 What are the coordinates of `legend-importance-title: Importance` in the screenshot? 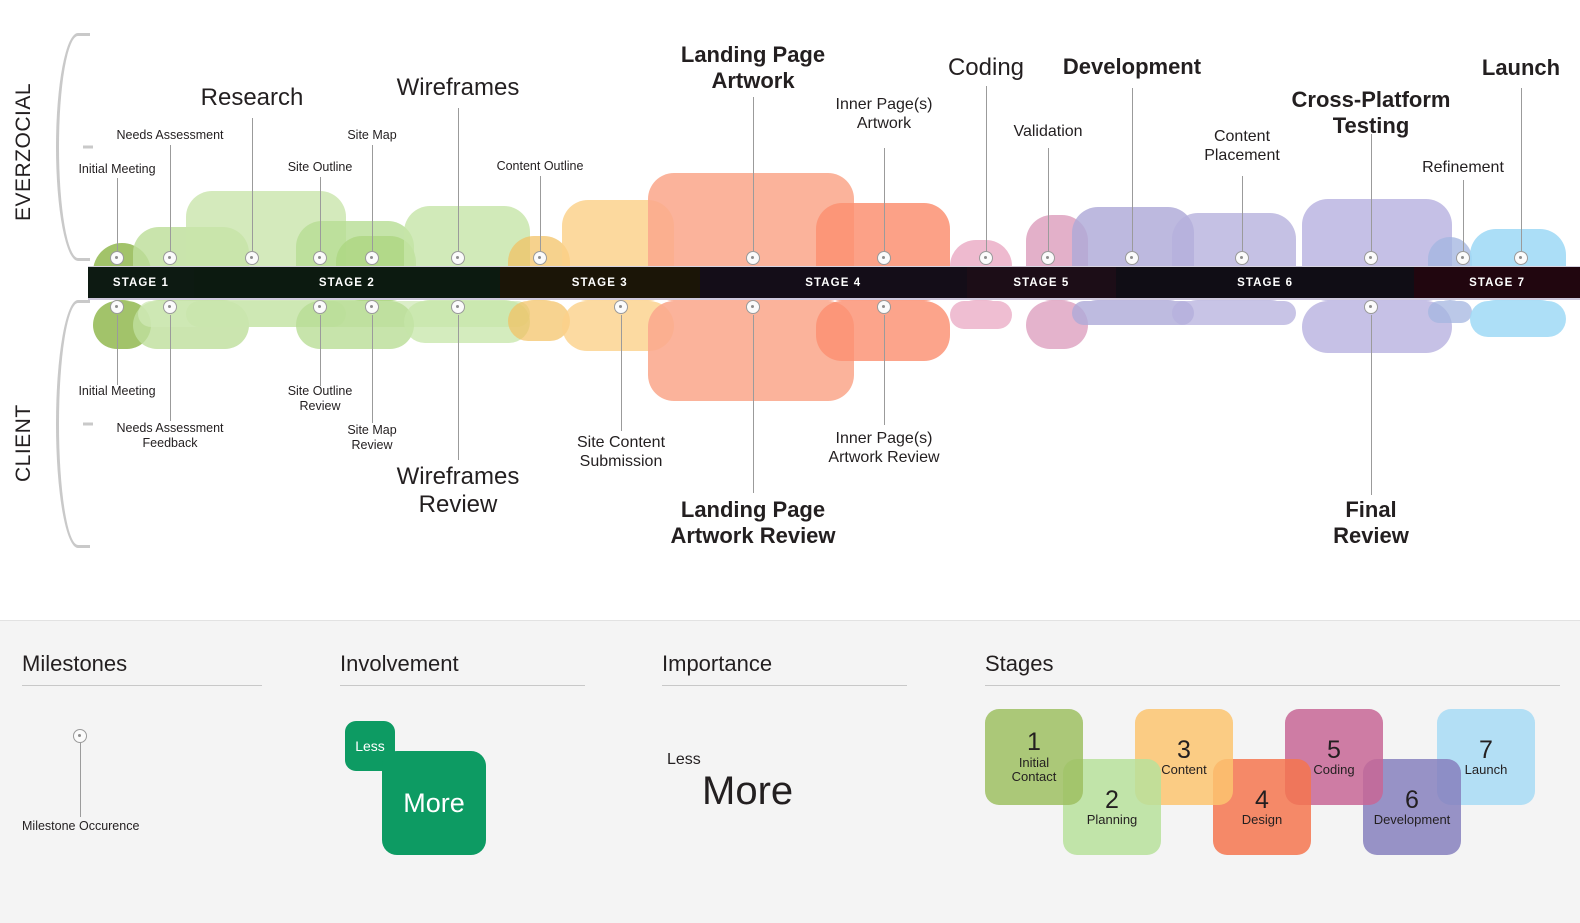 It's located at (717, 663).